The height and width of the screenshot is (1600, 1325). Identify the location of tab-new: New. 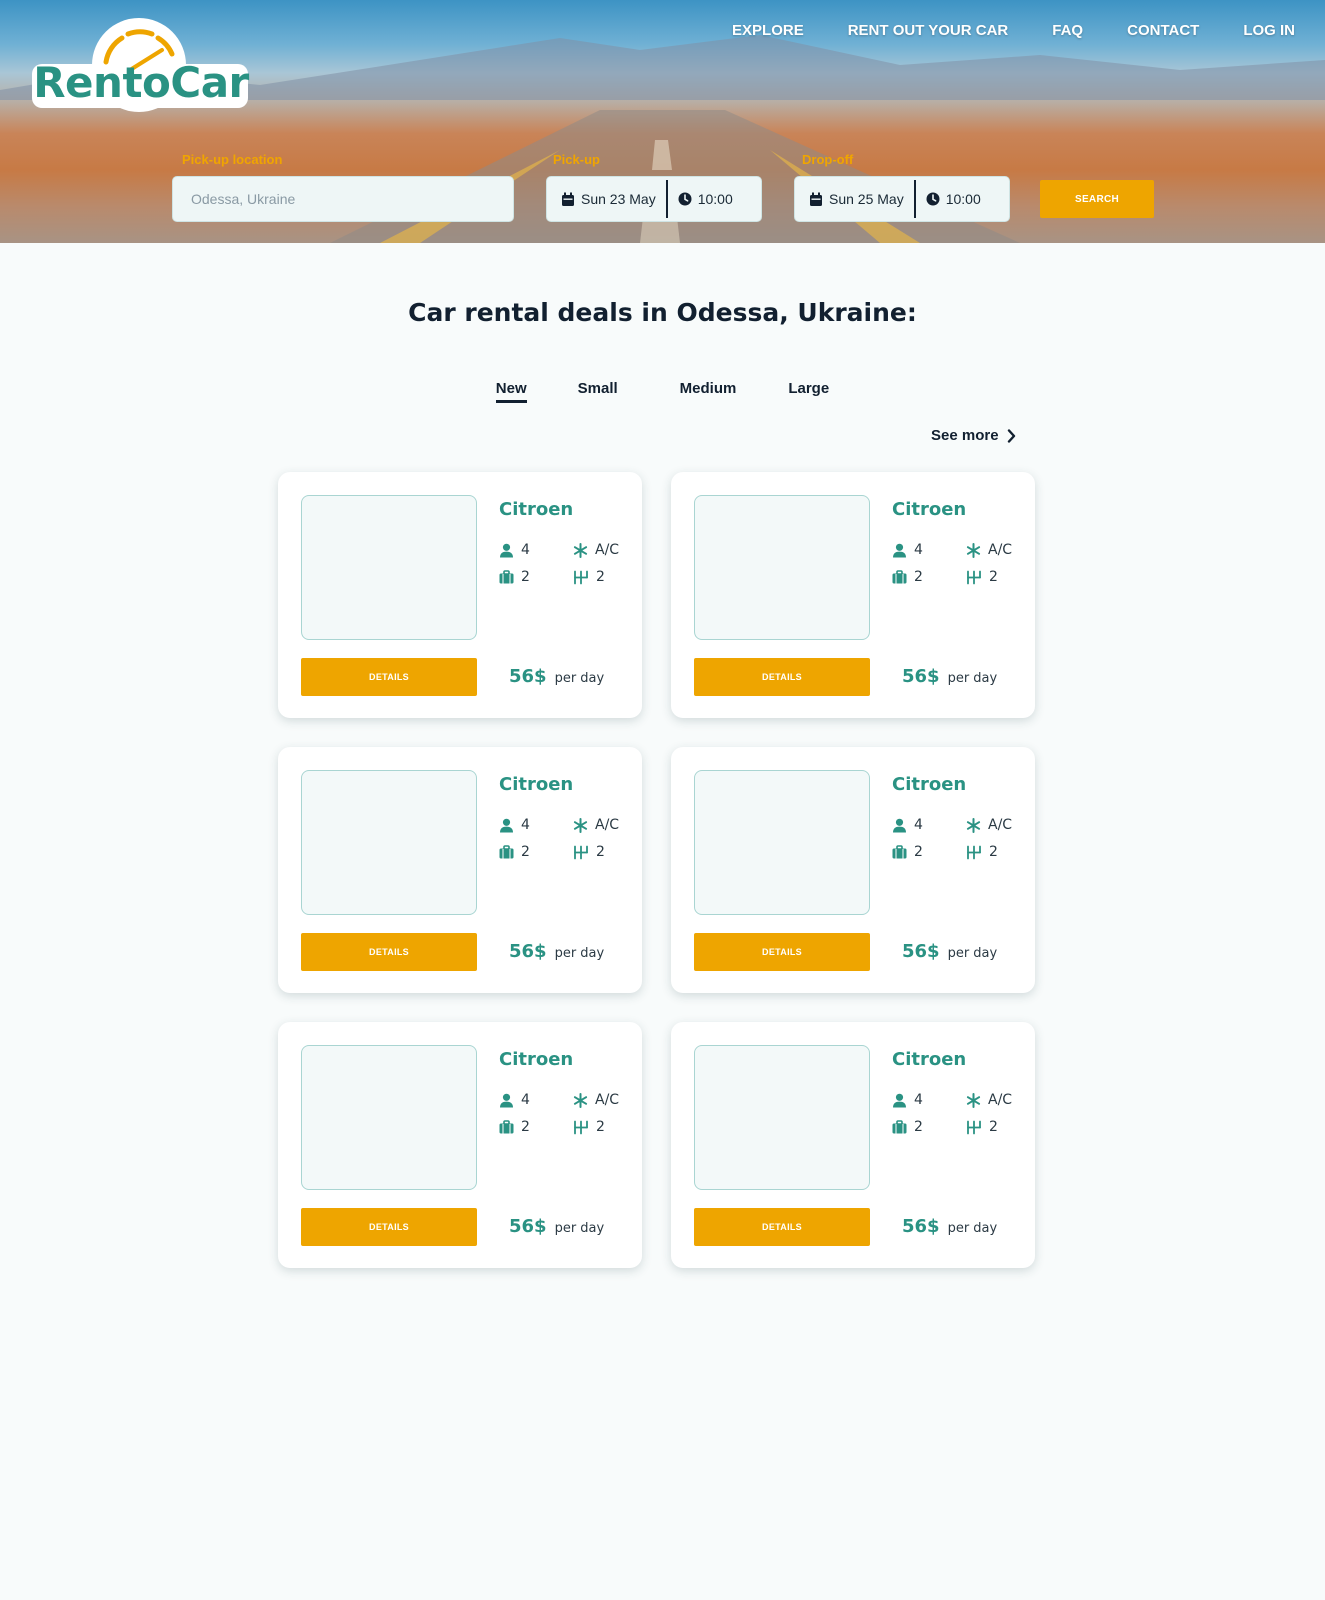
(511, 391).